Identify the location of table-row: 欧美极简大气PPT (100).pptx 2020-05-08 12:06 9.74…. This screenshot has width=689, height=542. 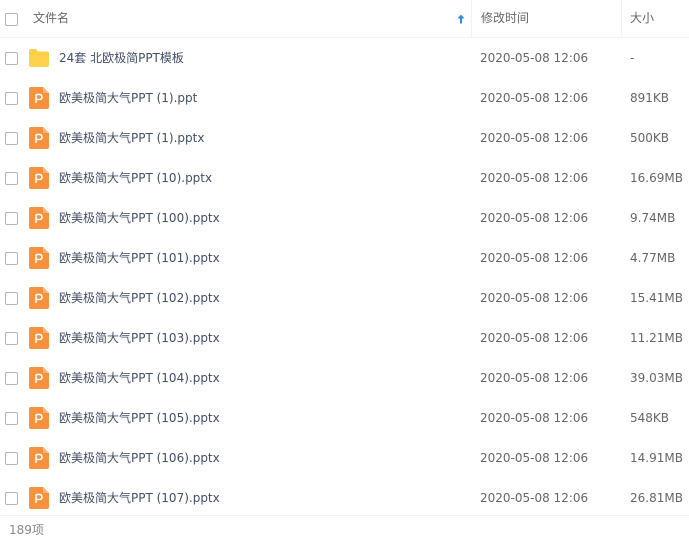
(344, 218).